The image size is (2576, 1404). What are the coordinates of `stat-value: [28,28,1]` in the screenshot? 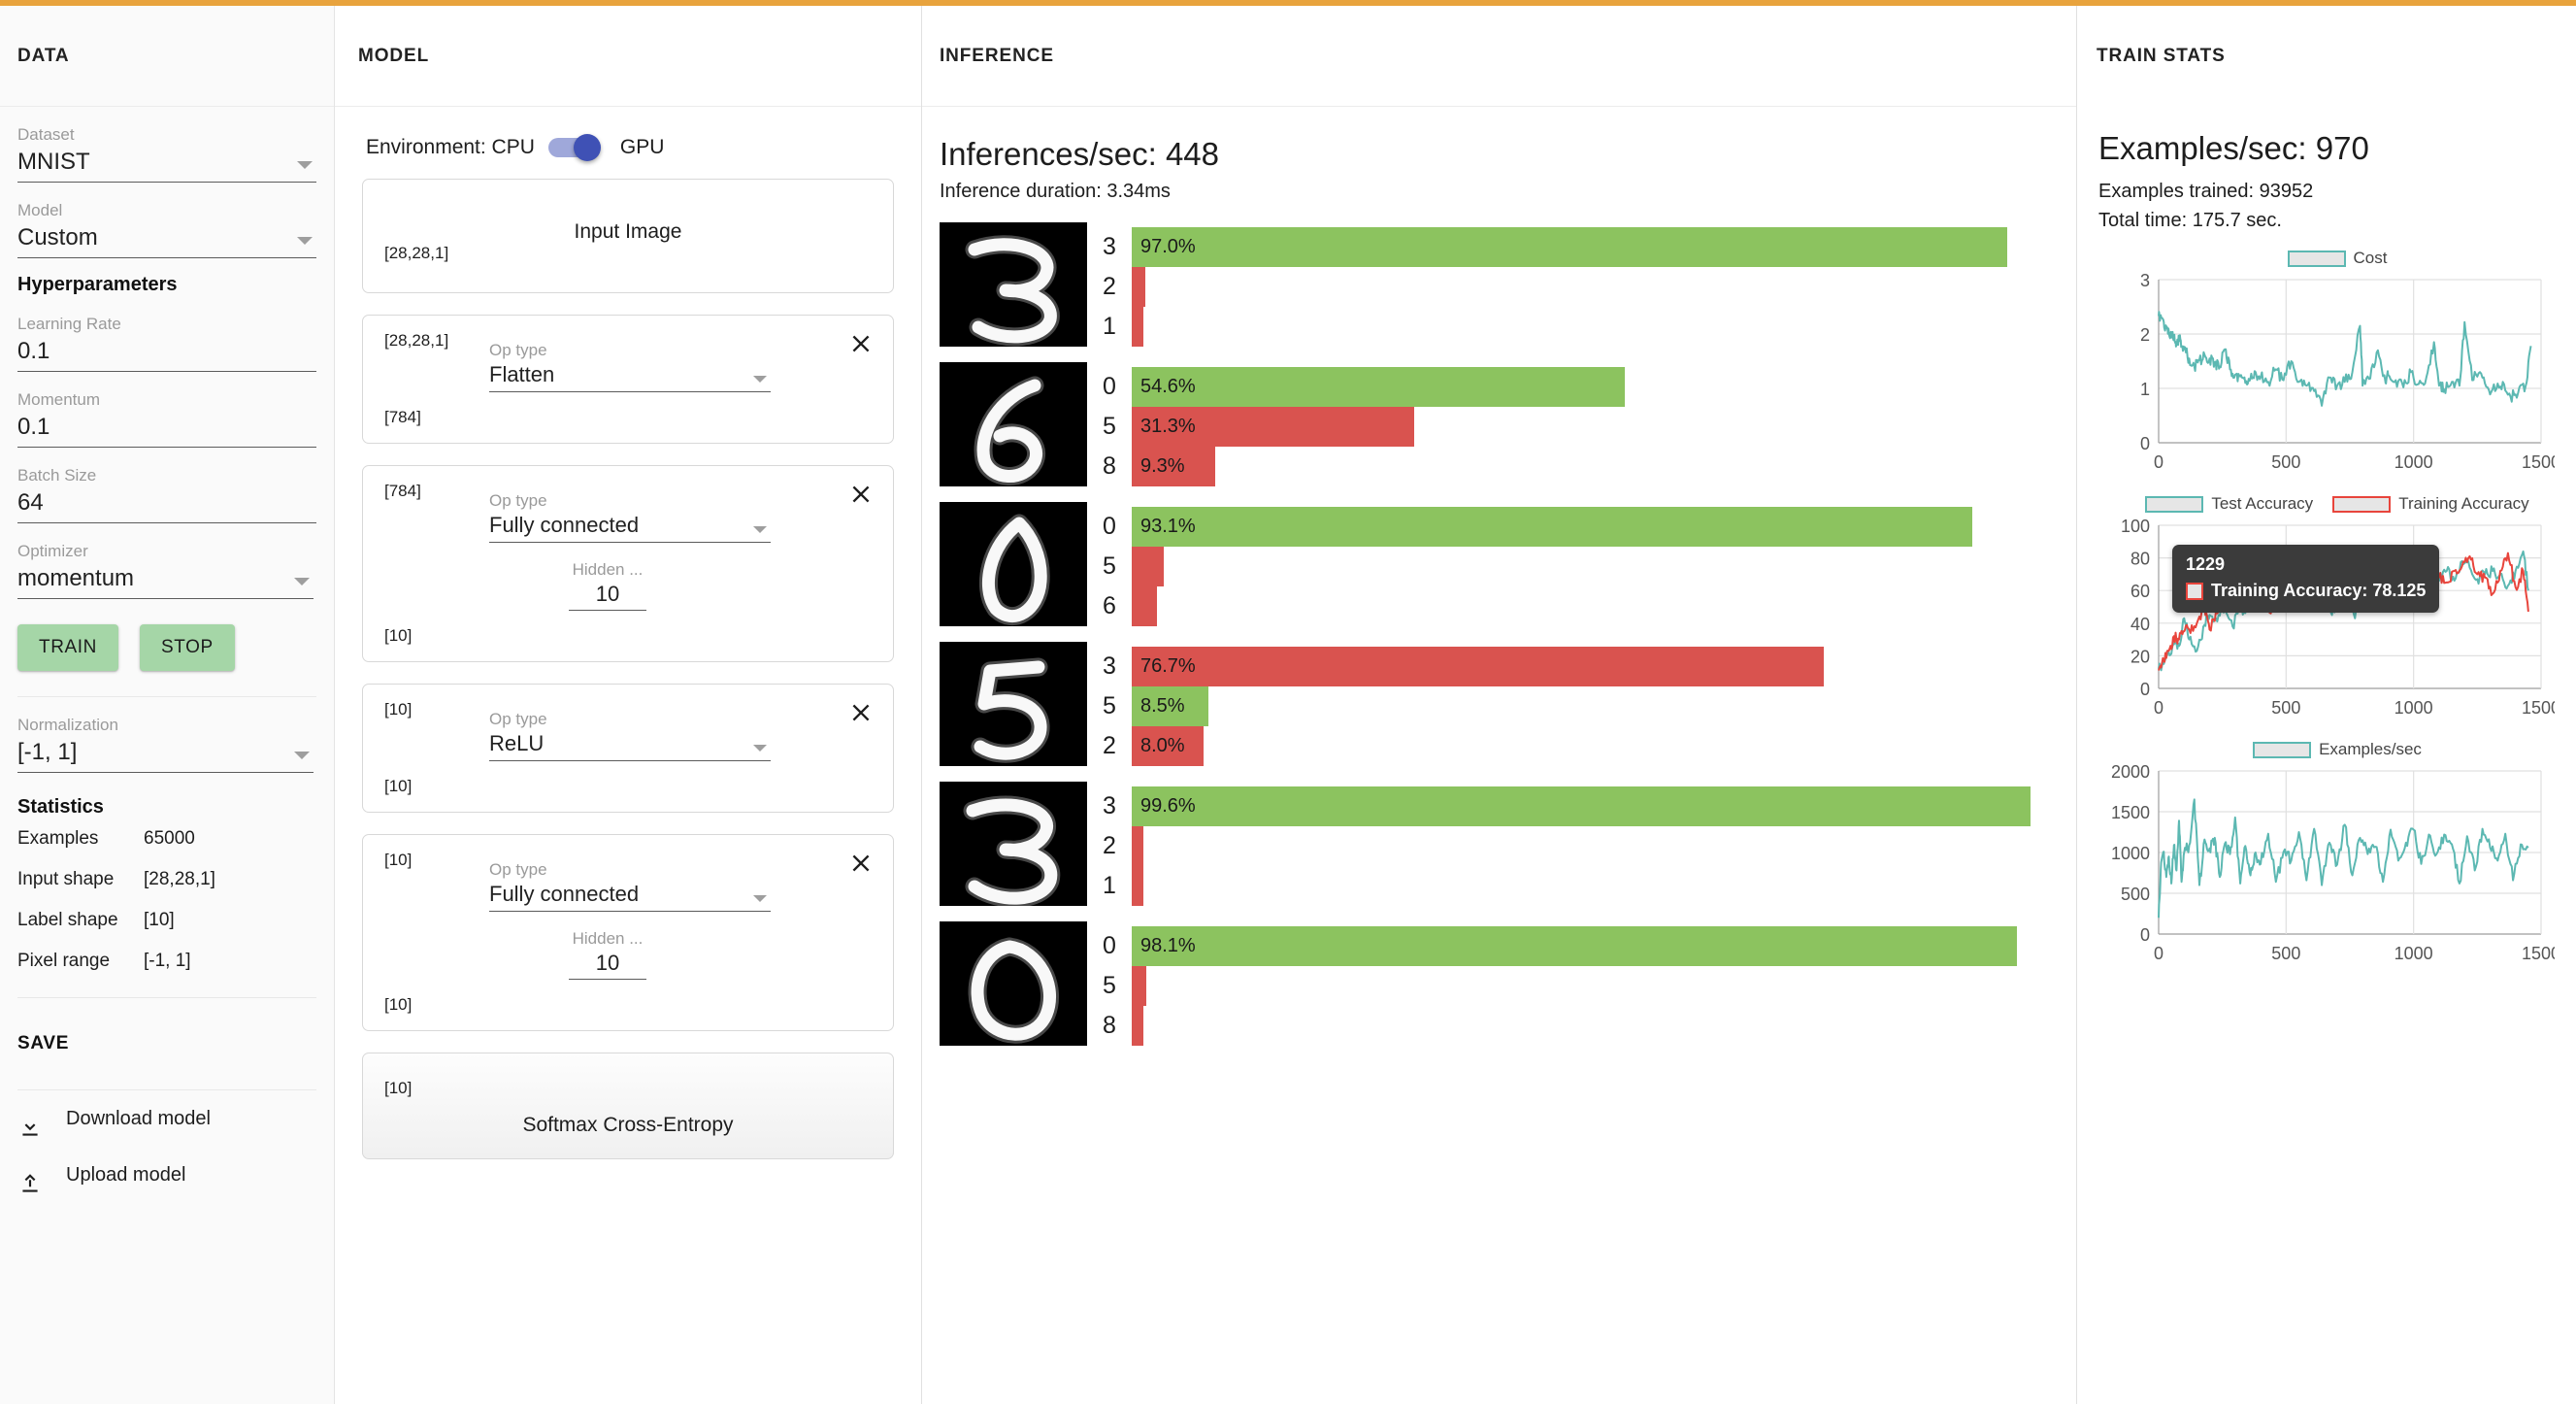 It's located at (179, 879).